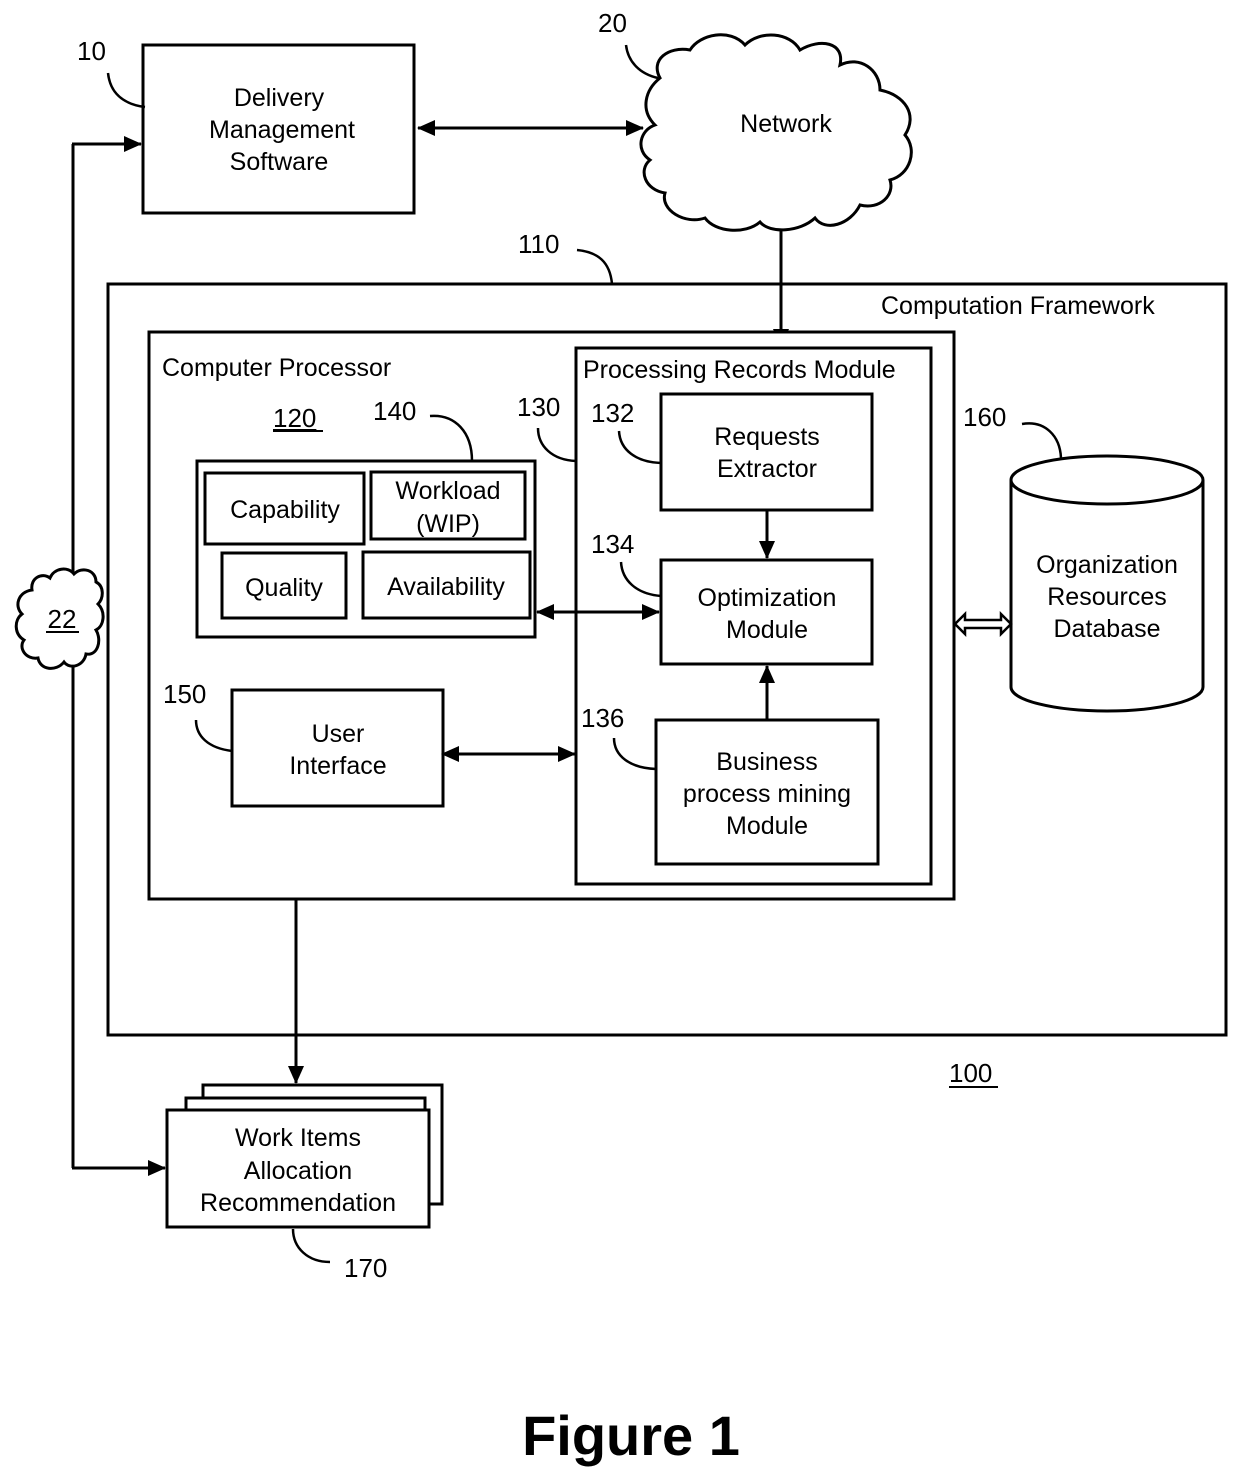 This screenshot has height=1480, width=1240. What do you see at coordinates (276, 368) in the screenshot?
I see `computer-processor-label: Computer Processor` at bounding box center [276, 368].